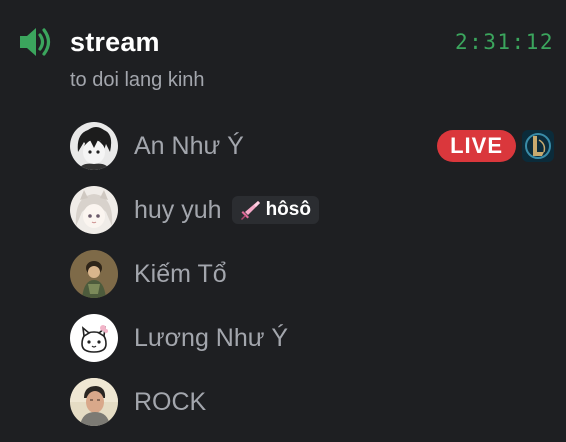  I want to click on channel-status: to doi lang kinh, so click(137, 80).